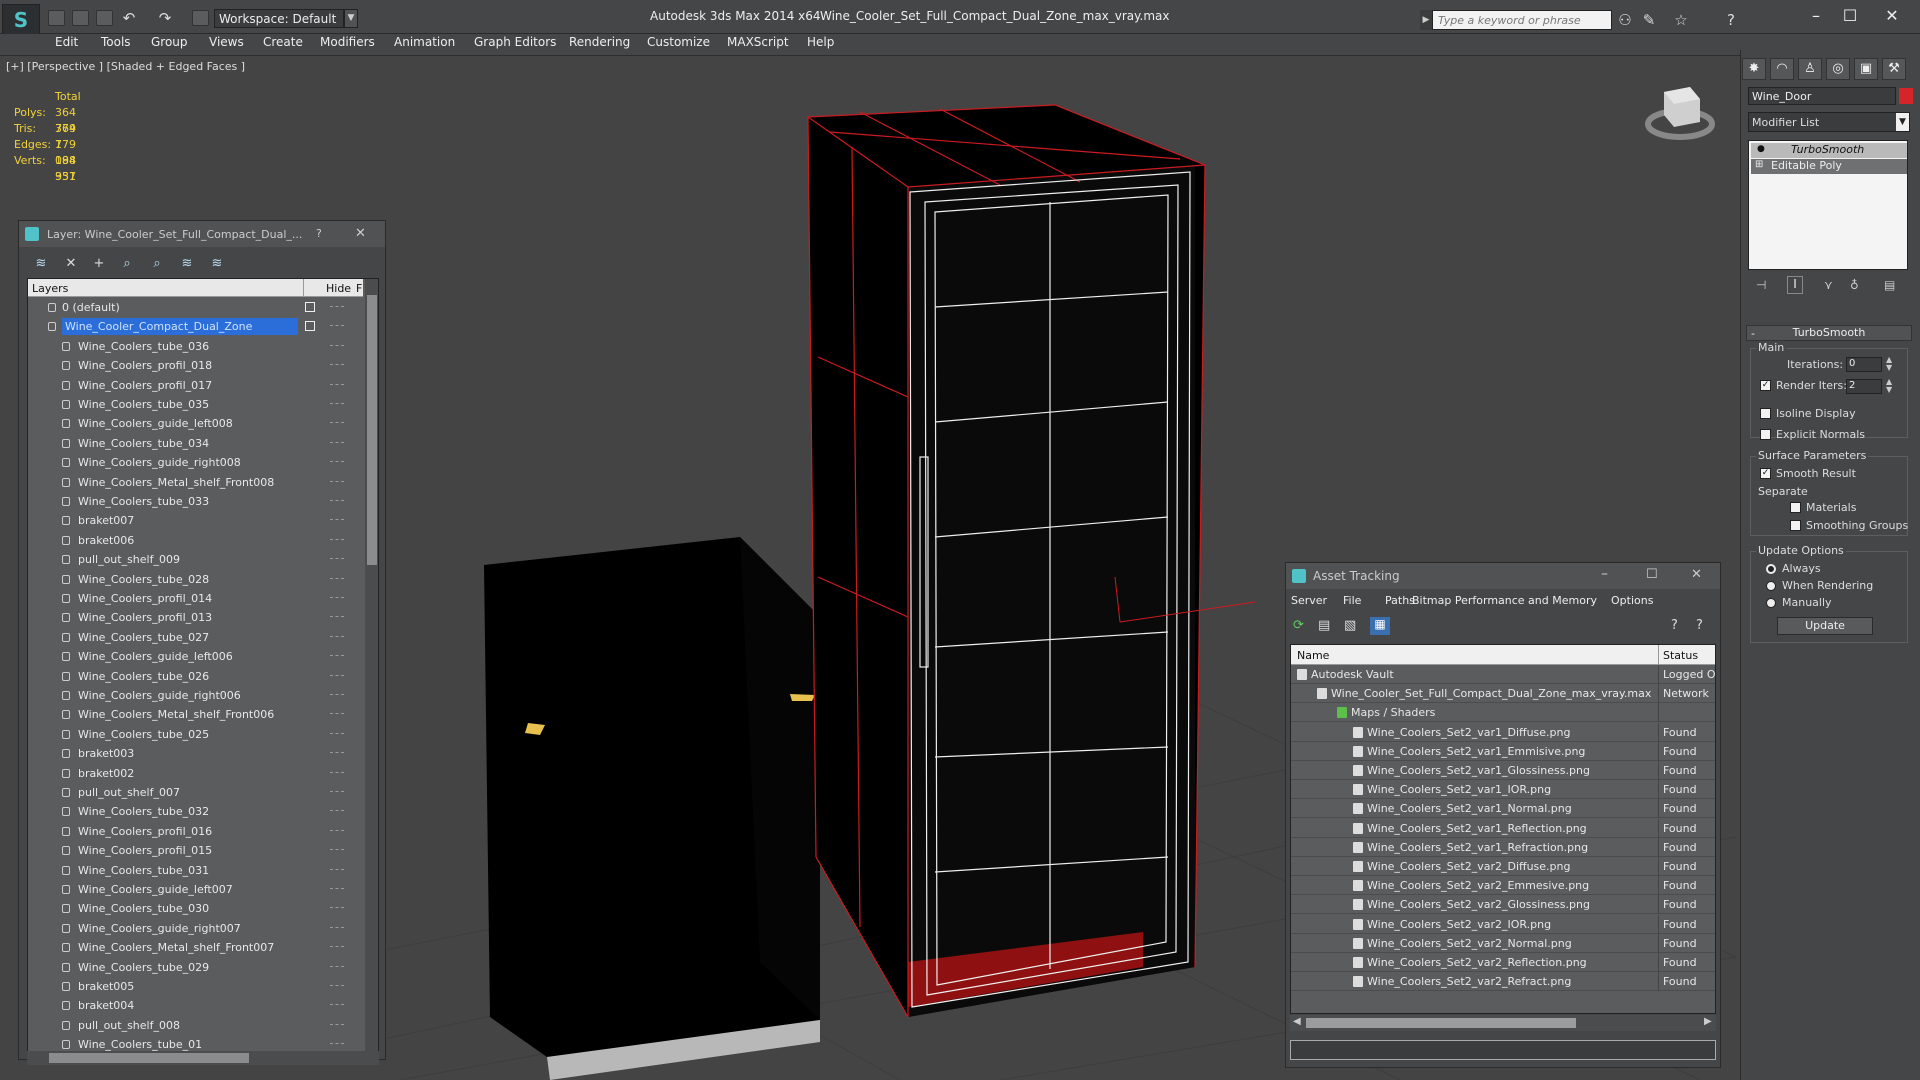  I want to click on binoculars-icon: ⚇, so click(1625, 20).